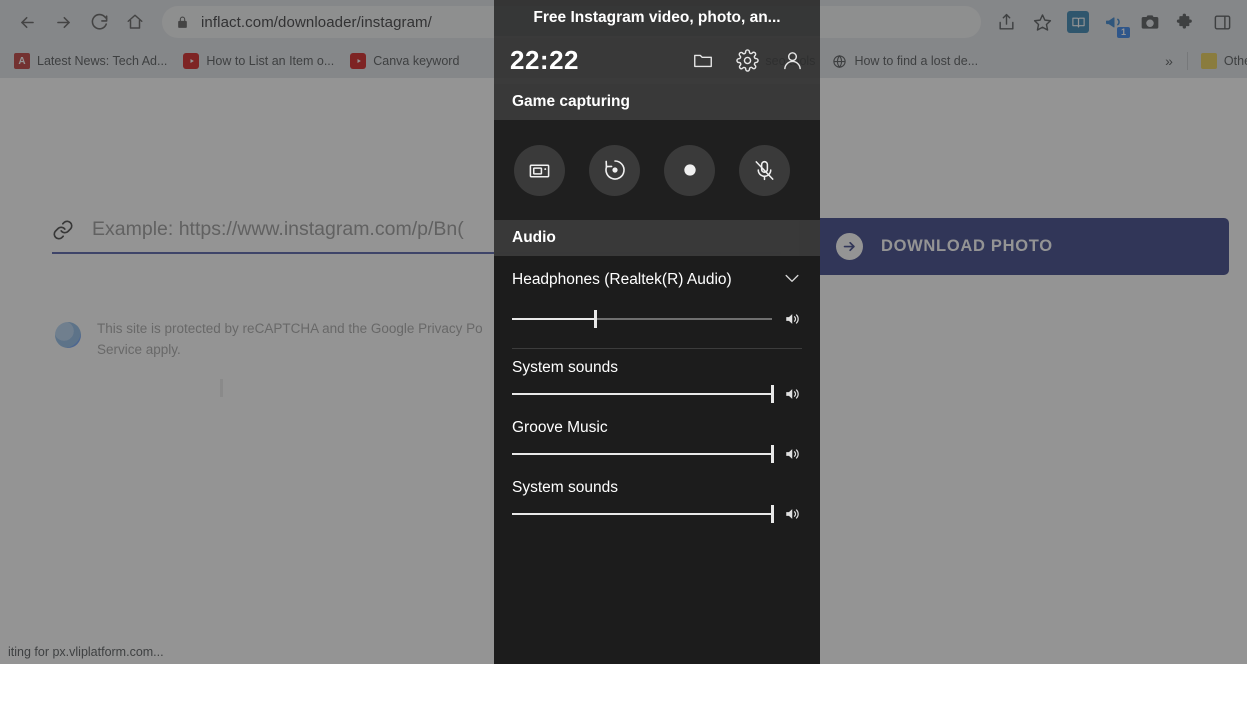 This screenshot has height=718, width=1247. I want to click on recaptcha-terms-link: Service, so click(119, 349).